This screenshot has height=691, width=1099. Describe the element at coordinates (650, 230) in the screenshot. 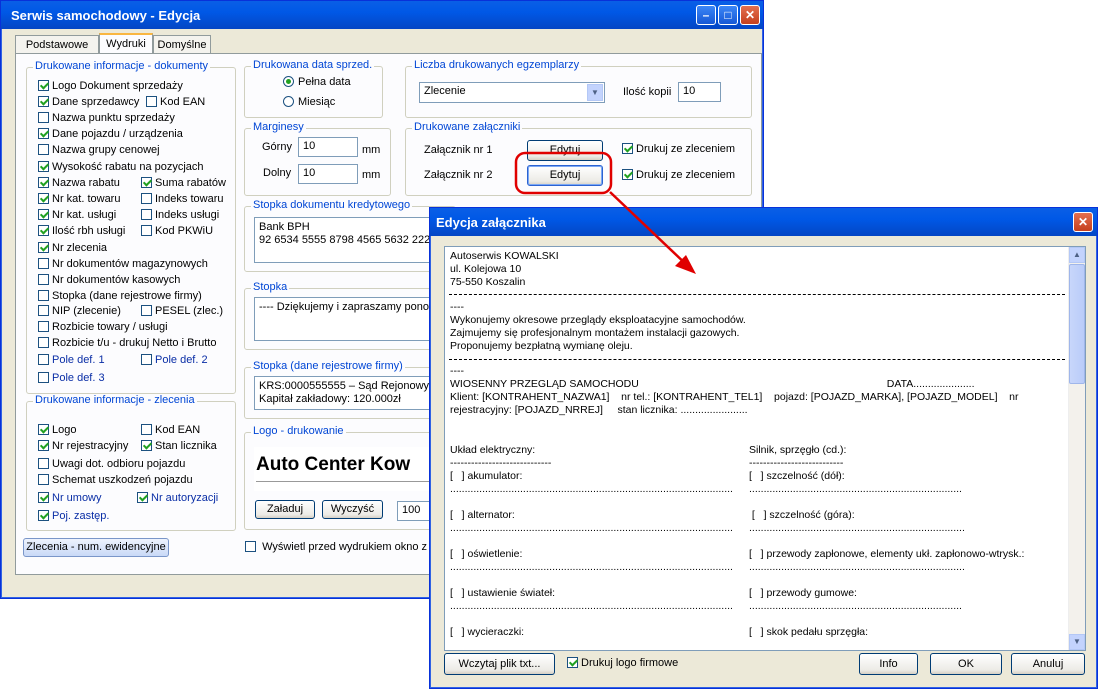

I see `callout-arrow-line` at that location.